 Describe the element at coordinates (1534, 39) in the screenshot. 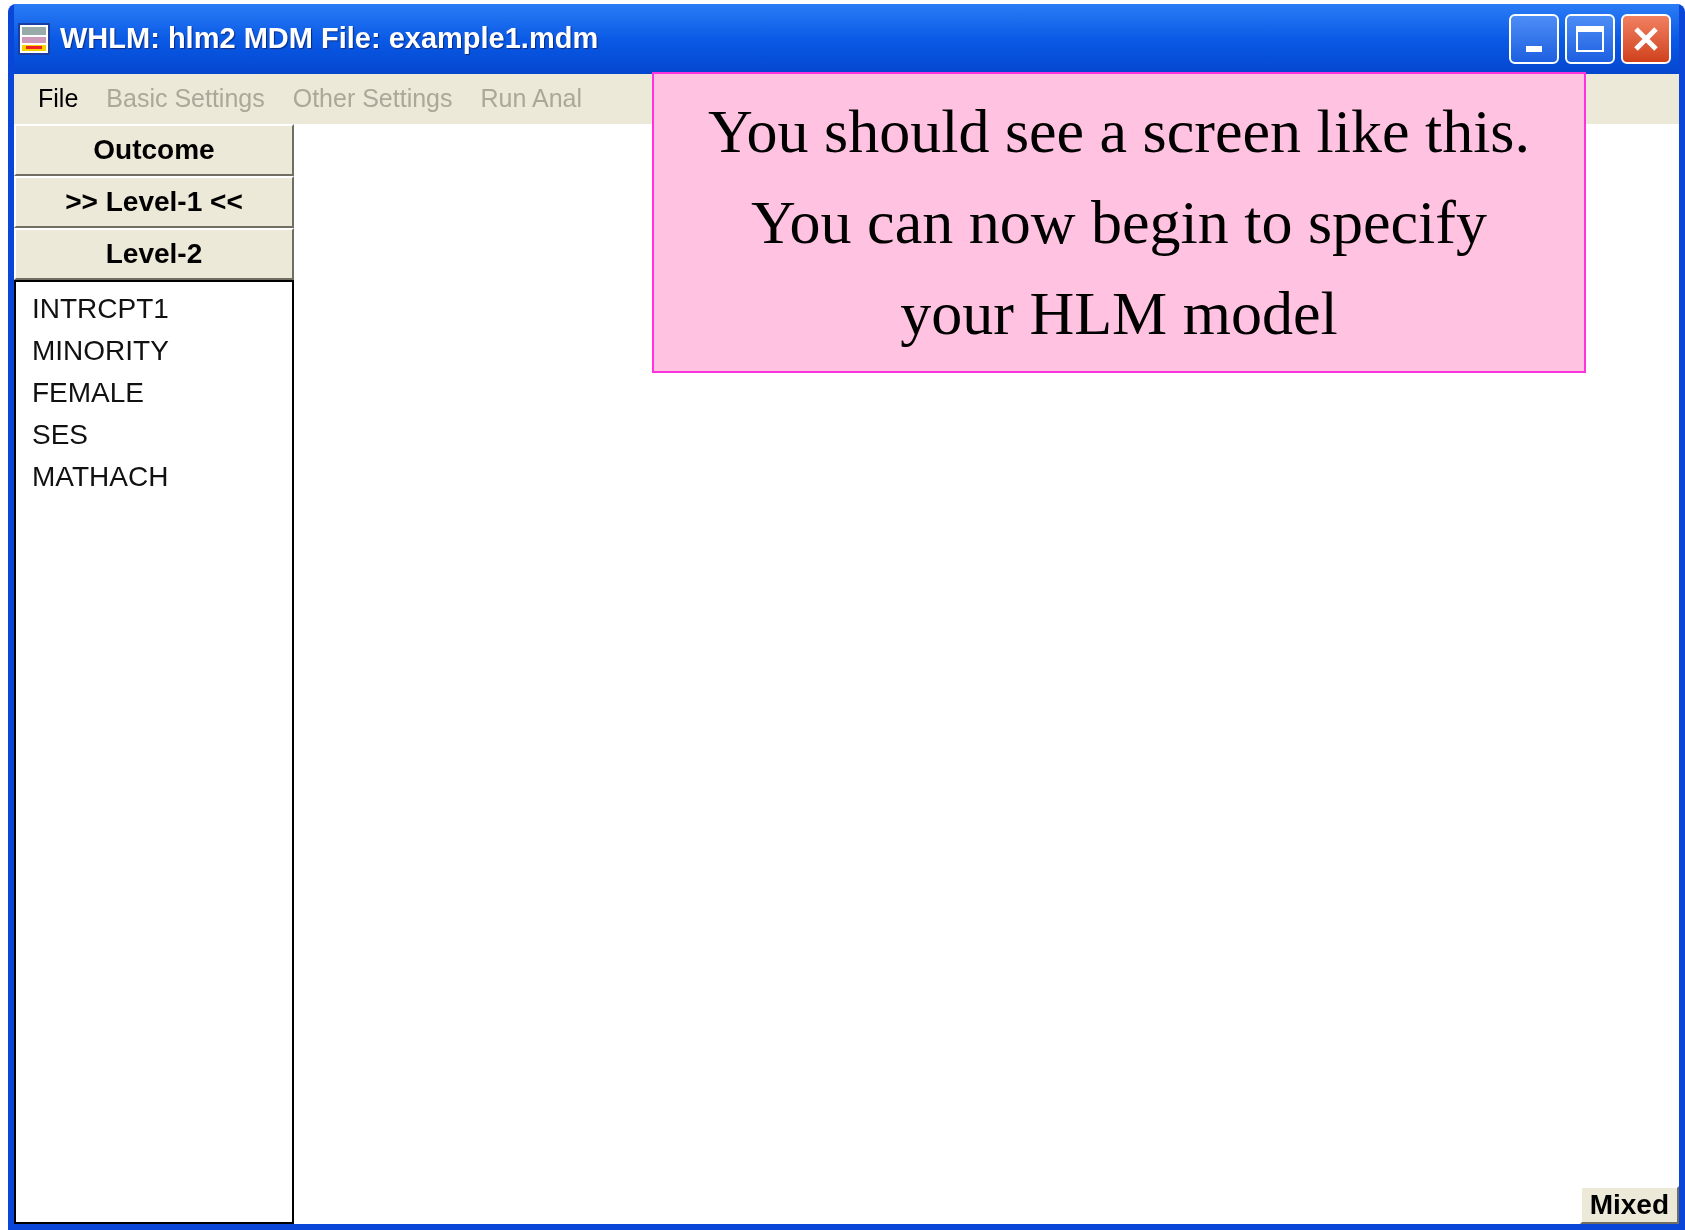

I see `minimize-button` at that location.